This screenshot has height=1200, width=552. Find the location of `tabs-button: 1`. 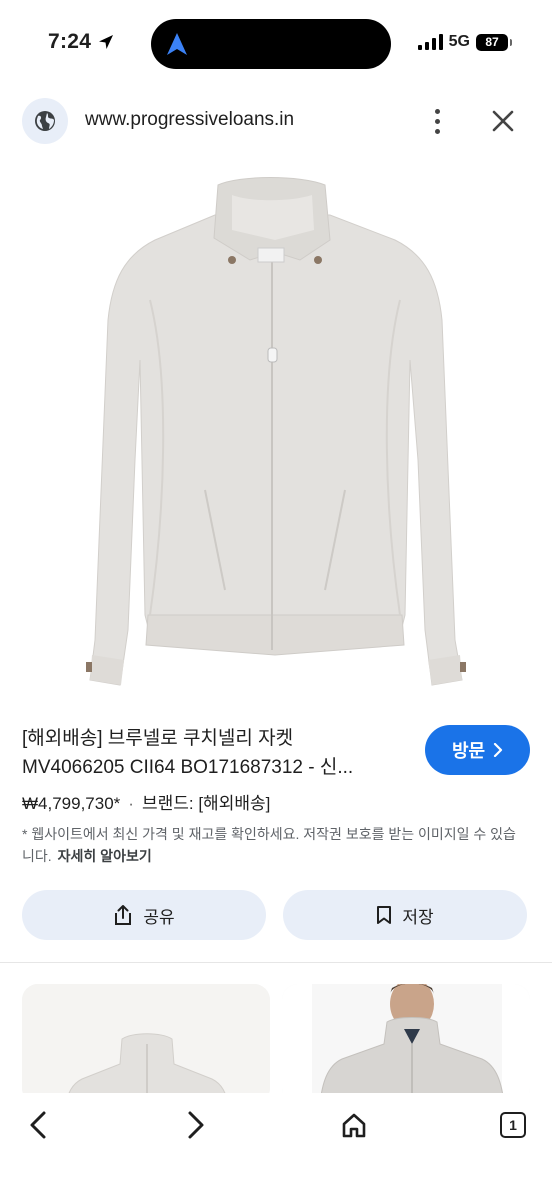

tabs-button: 1 is located at coordinates (513, 1125).